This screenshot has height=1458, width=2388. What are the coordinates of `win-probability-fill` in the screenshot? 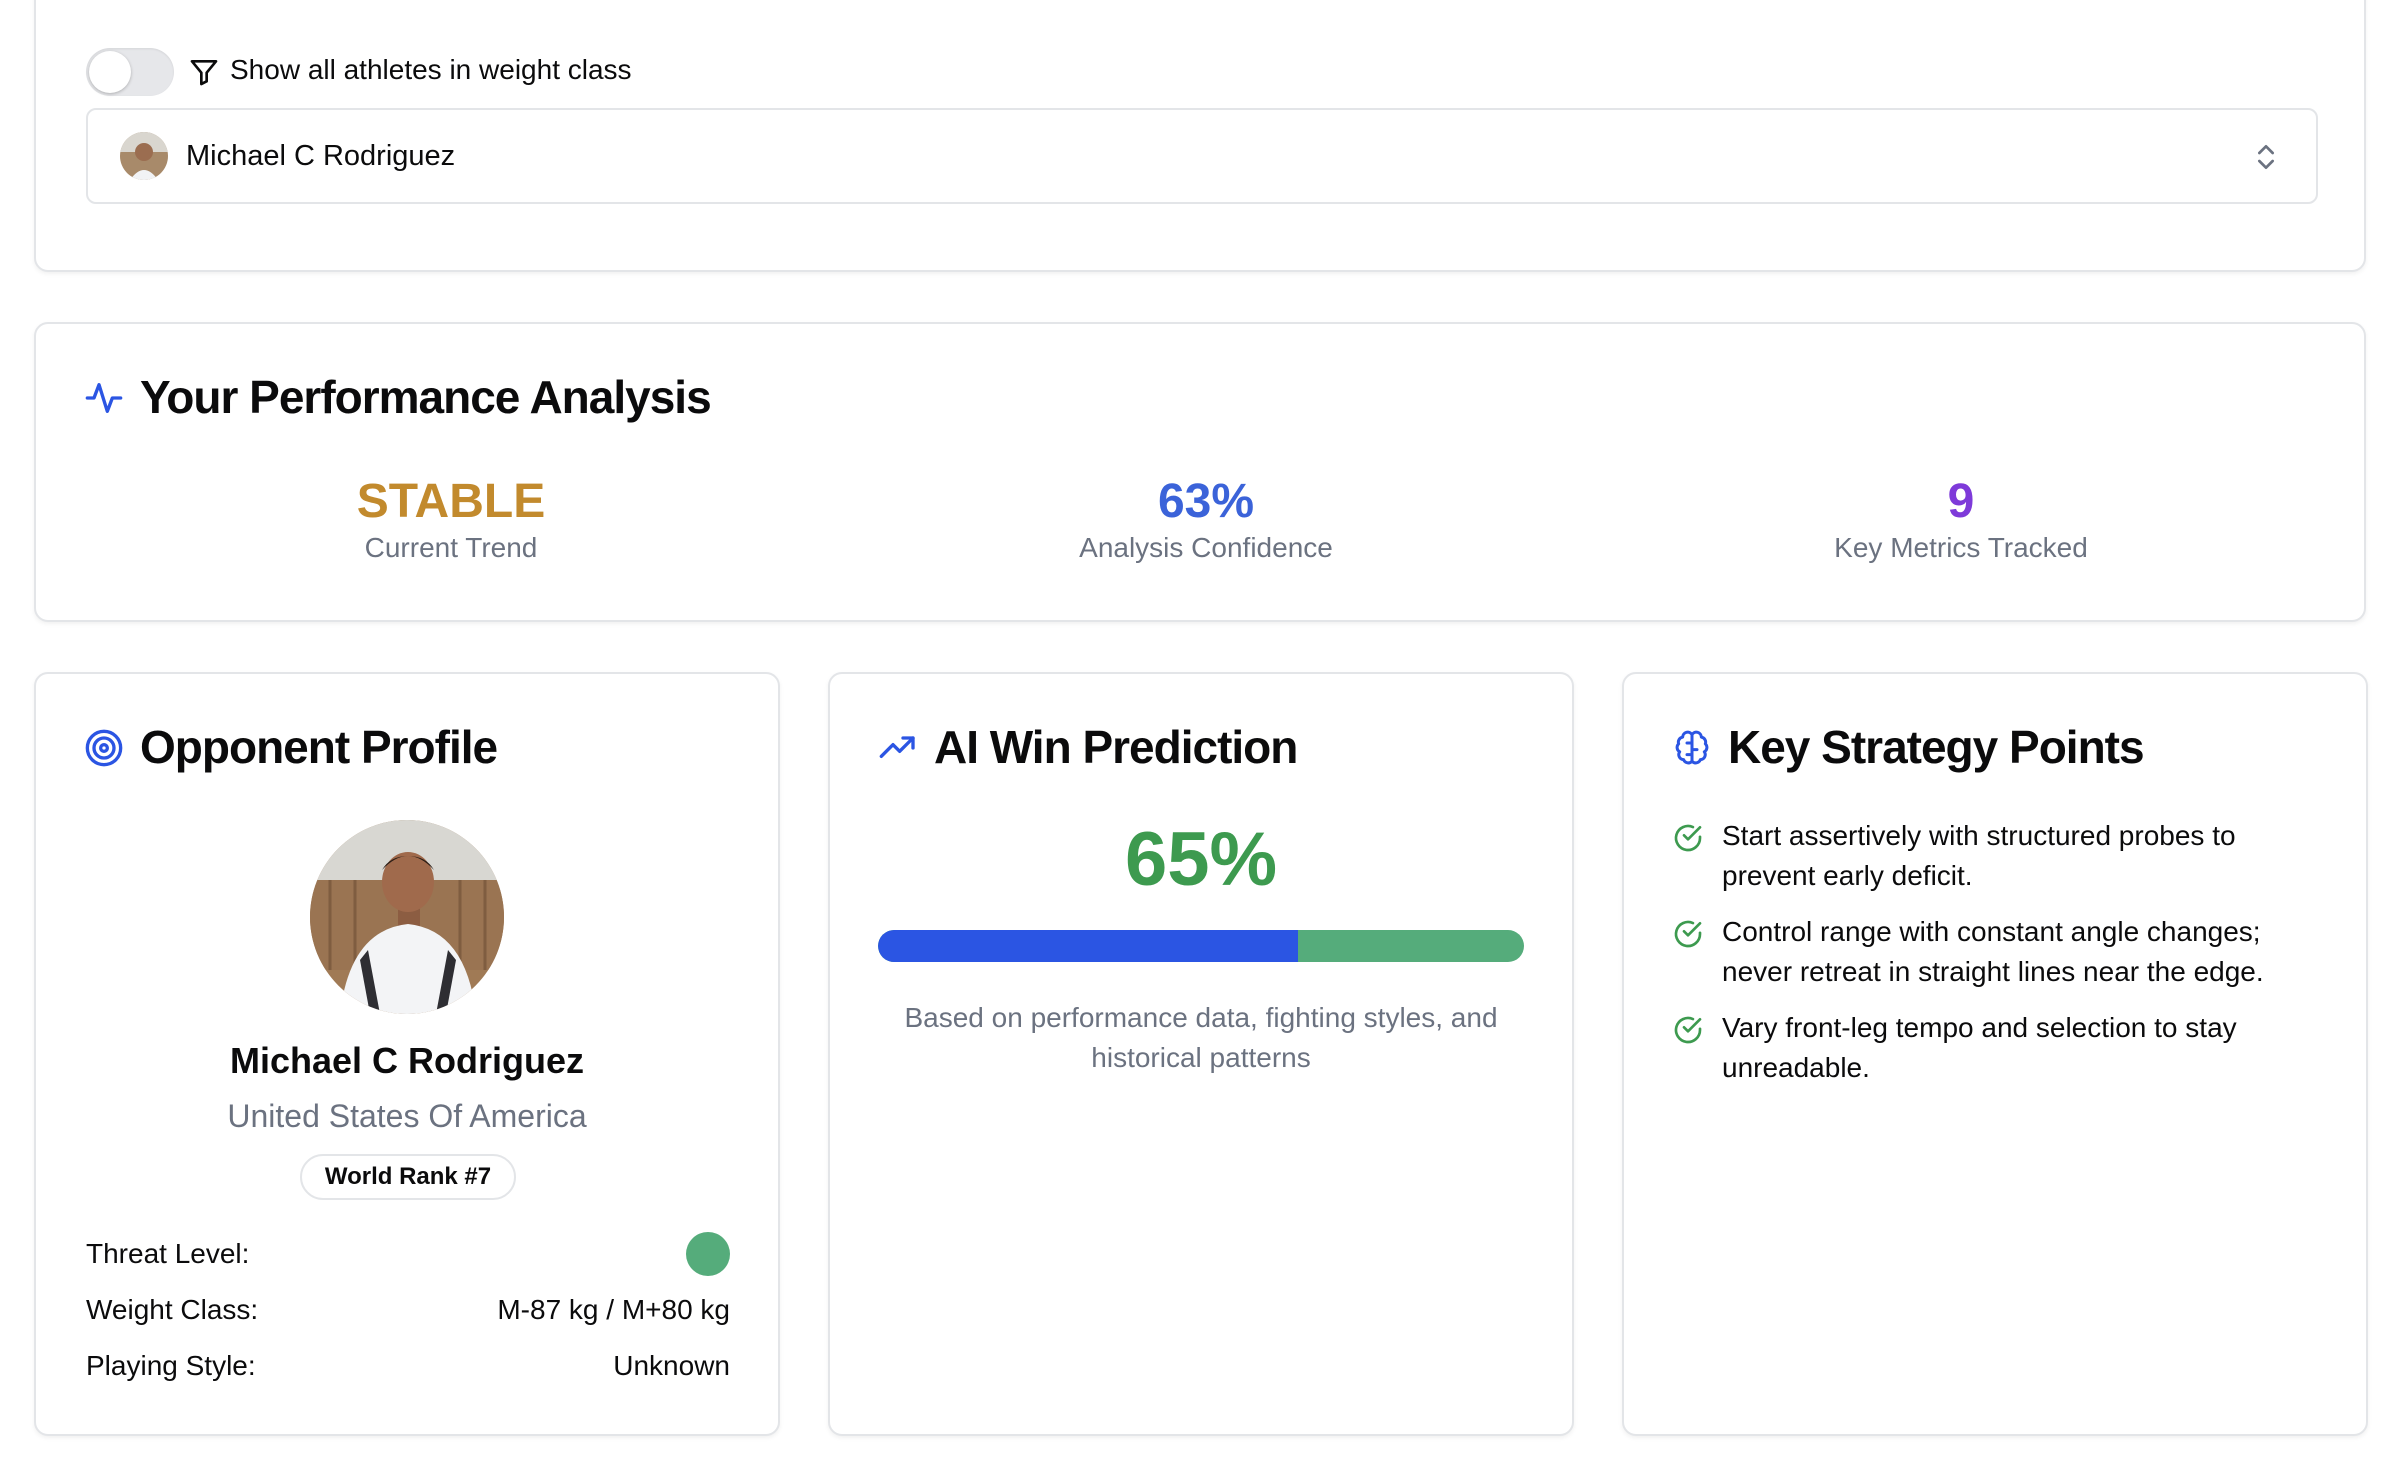 It's located at (1088, 946).